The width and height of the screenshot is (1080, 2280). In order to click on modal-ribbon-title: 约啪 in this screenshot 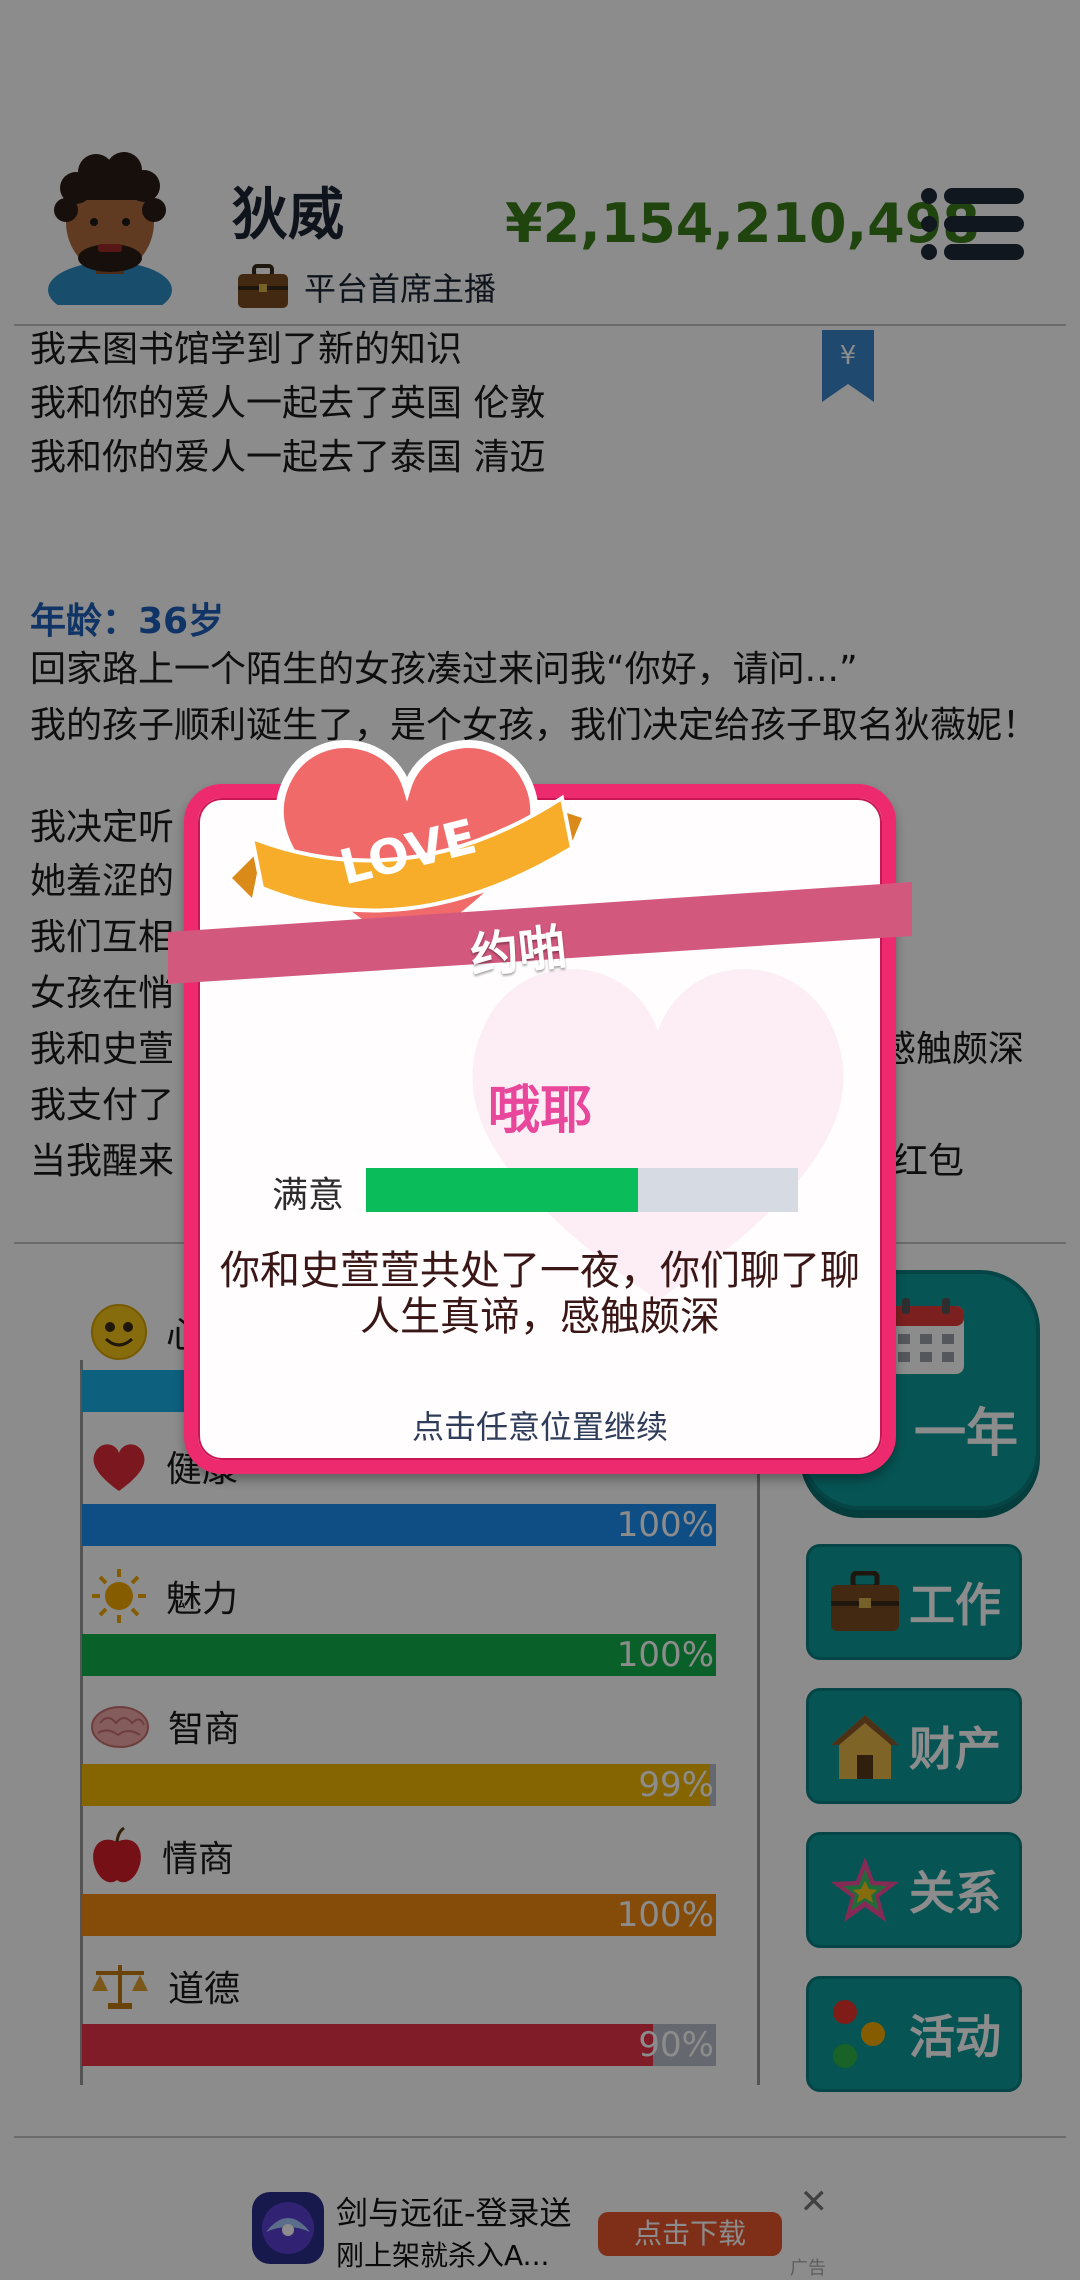, I will do `click(518, 952)`.